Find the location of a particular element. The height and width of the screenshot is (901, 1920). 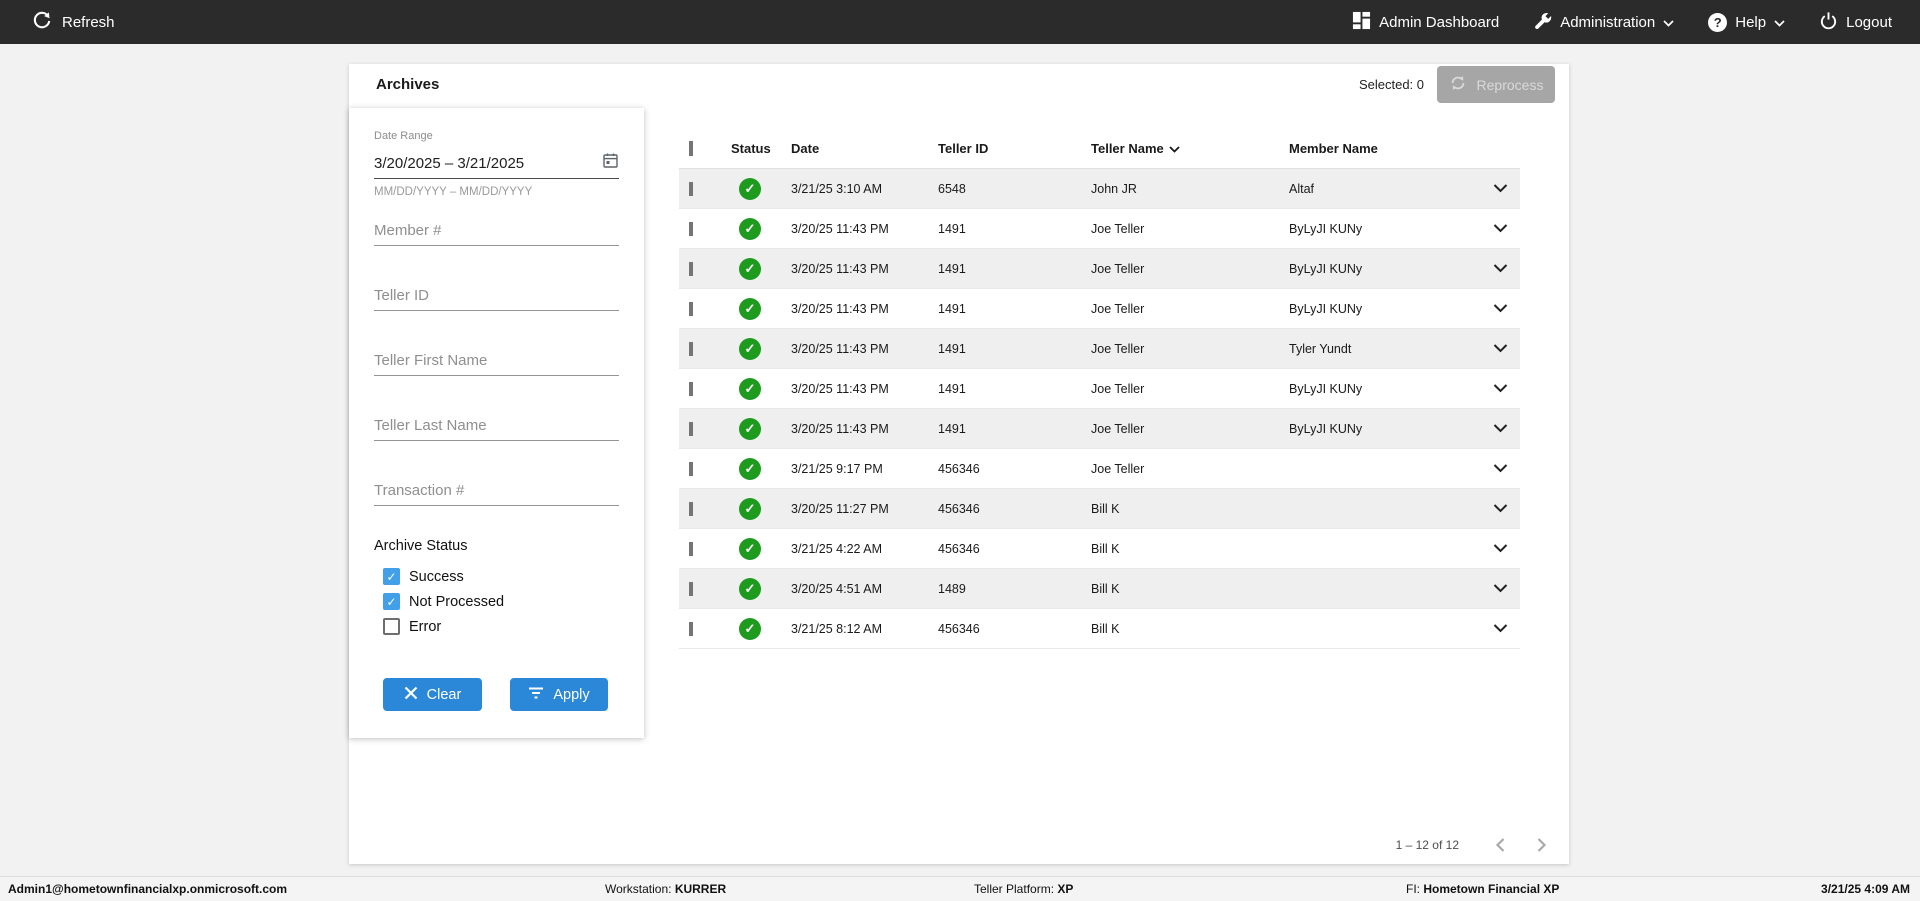

table-row: ✓ 3/21/25 3:10 AM 6548 John JR Altaf is located at coordinates (1099, 189).